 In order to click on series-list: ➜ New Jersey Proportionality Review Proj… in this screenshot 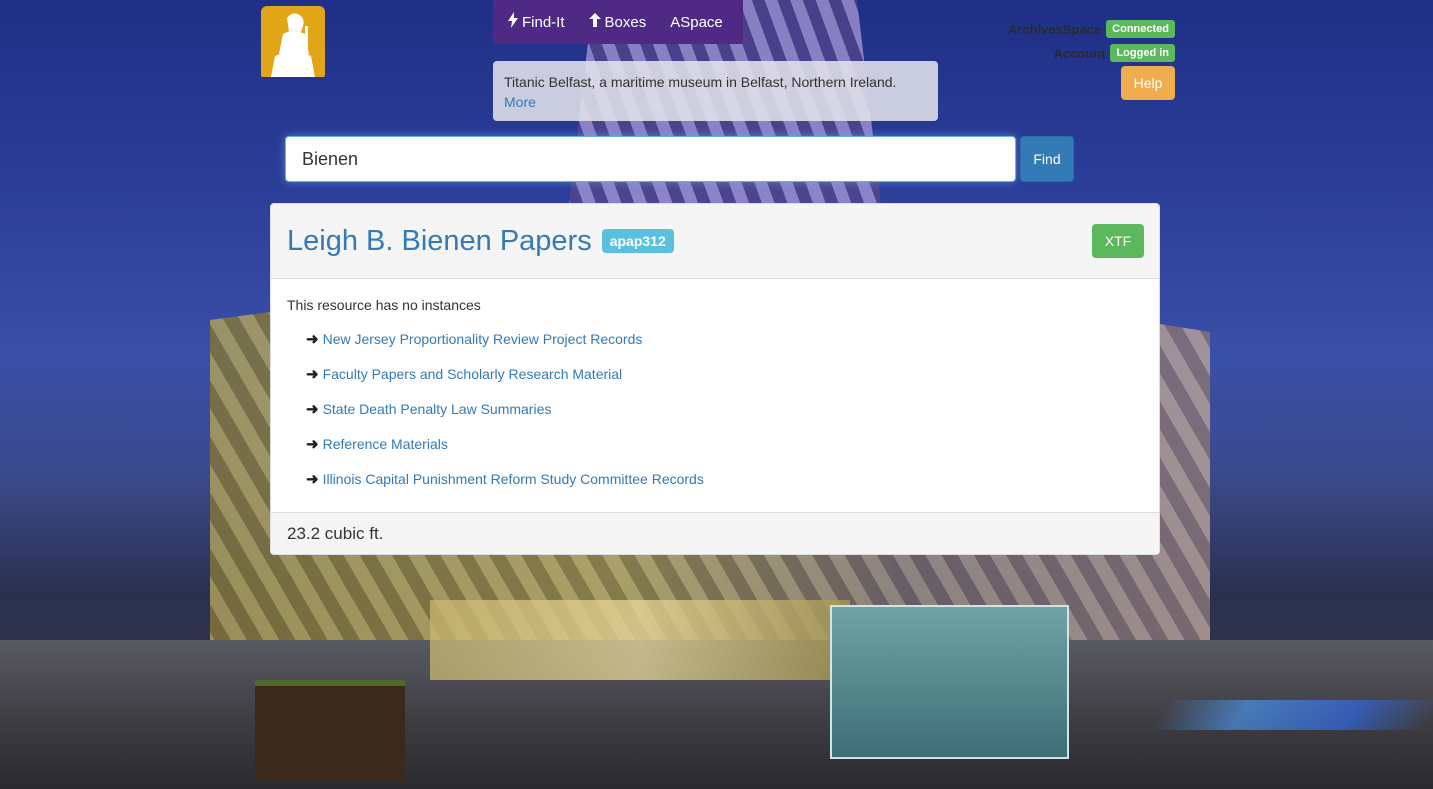, I will do `click(715, 408)`.